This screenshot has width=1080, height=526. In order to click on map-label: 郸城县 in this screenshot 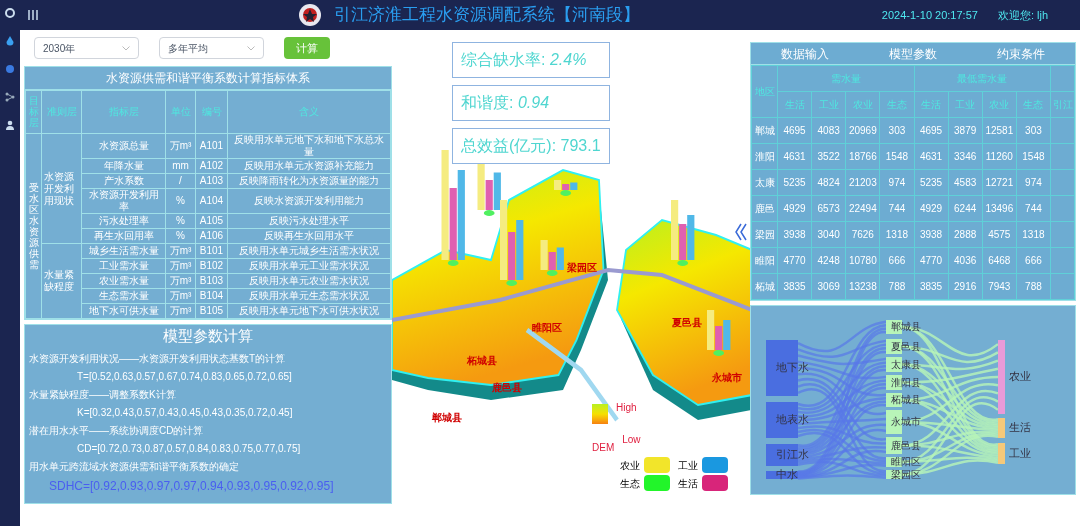, I will do `click(447, 418)`.